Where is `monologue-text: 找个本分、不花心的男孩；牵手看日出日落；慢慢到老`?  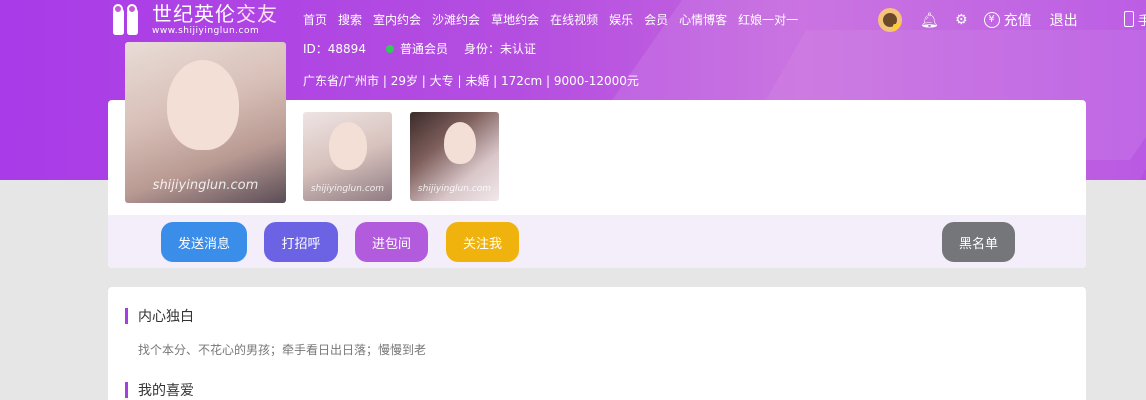 monologue-text: 找个本分、不花心的男孩；牵手看日出日落；慢慢到老 is located at coordinates (282, 350).